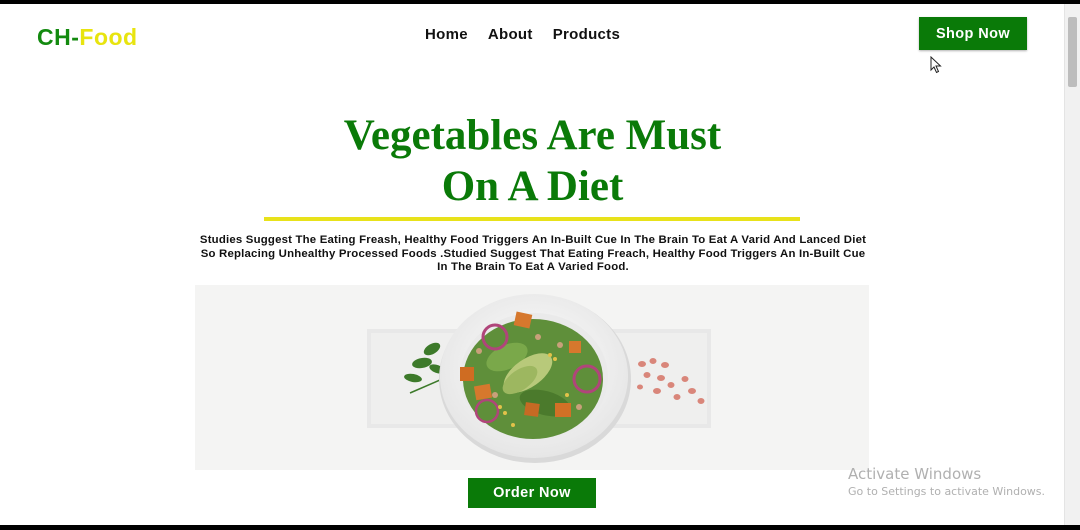 Image resolution: width=1080 pixels, height=530 pixels. What do you see at coordinates (532, 161) in the screenshot?
I see `hero-title: Vegetables Are Must On A Diet` at bounding box center [532, 161].